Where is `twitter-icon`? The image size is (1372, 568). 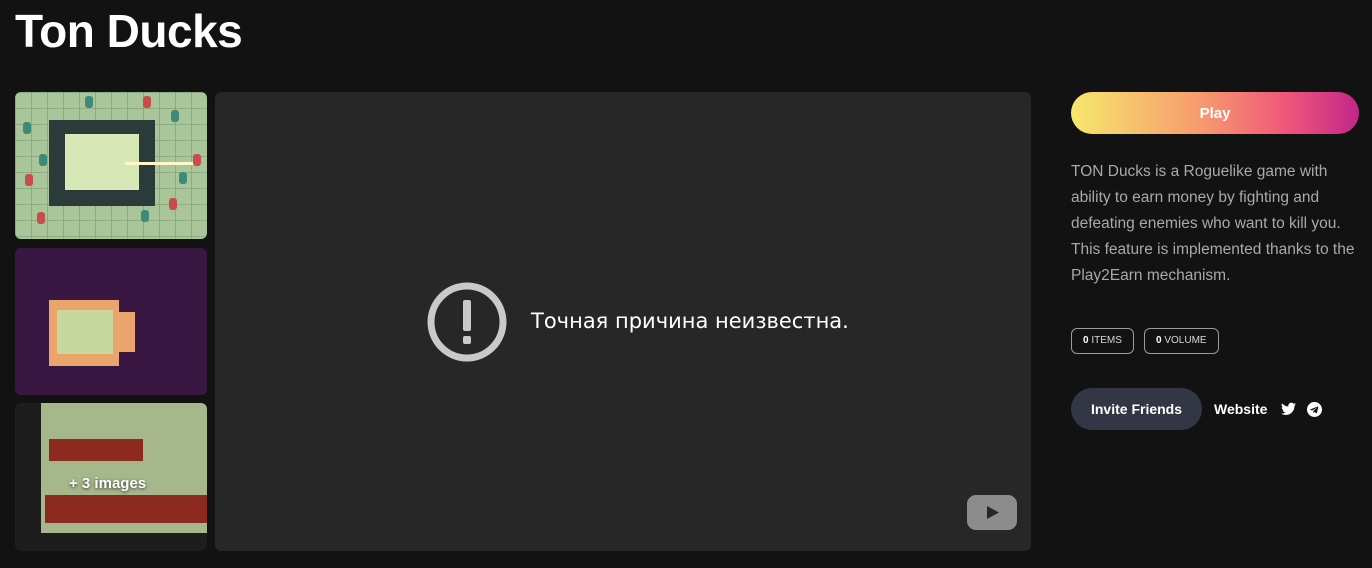
twitter-icon is located at coordinates (1288, 409).